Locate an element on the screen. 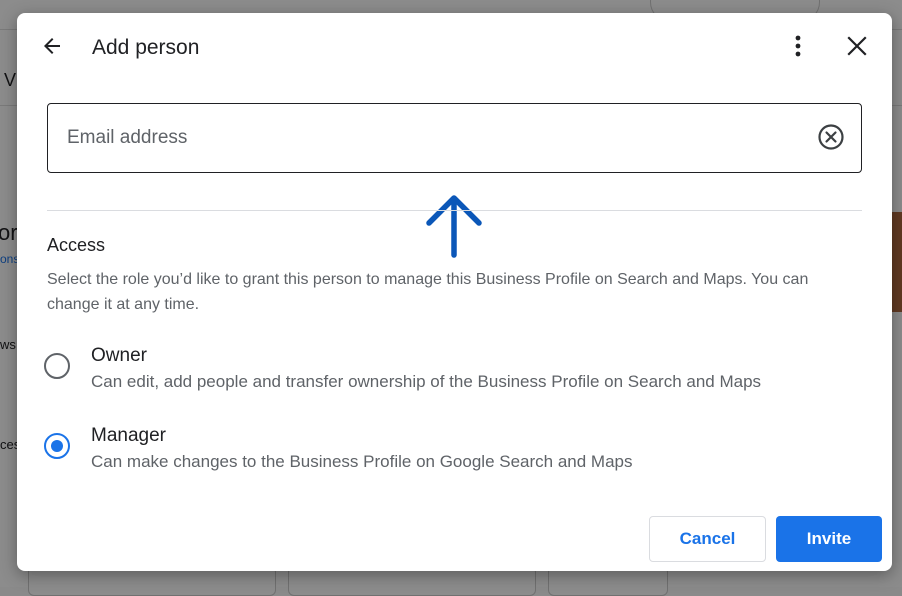 The height and width of the screenshot is (596, 902). up-arrow-icon is located at coordinates (454, 226).